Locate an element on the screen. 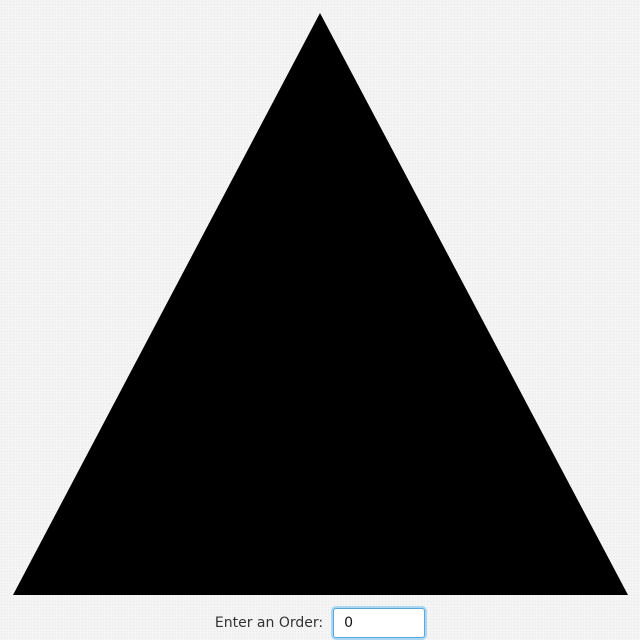 The width and height of the screenshot is (640, 640). order-label: Enter an Order: is located at coordinates (269, 623).